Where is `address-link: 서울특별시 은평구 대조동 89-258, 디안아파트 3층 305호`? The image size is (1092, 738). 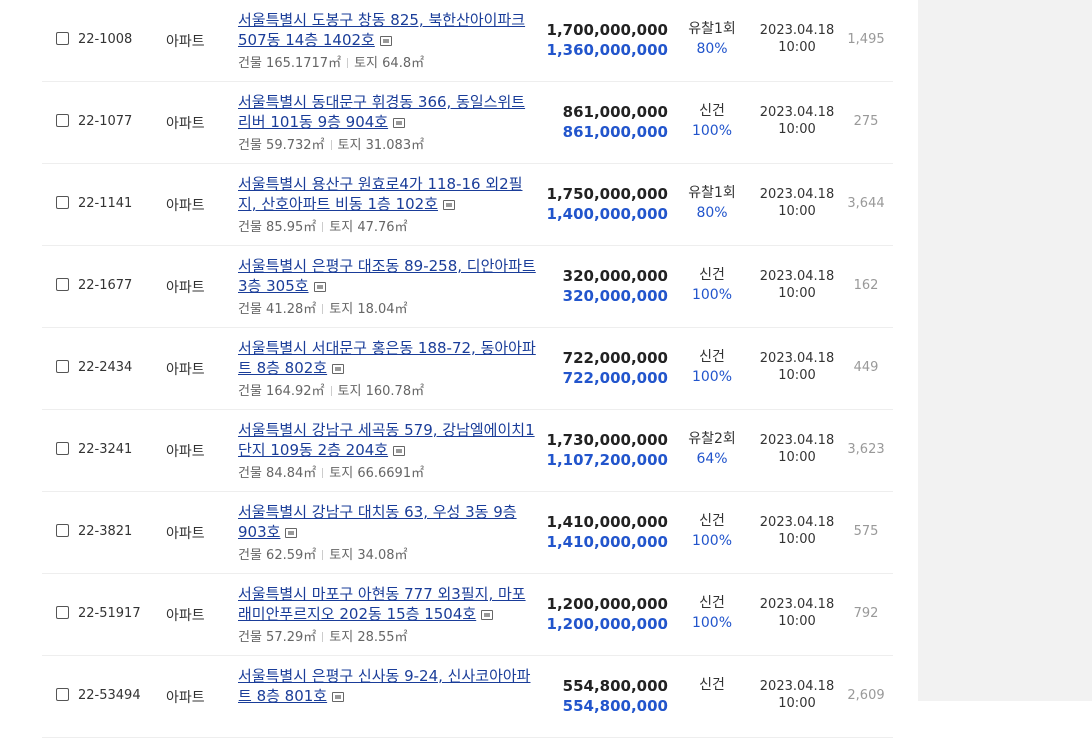
address-link: 서울특별시 은평구 대조동 89-258, 디안아파트 3층 305호 is located at coordinates (387, 276).